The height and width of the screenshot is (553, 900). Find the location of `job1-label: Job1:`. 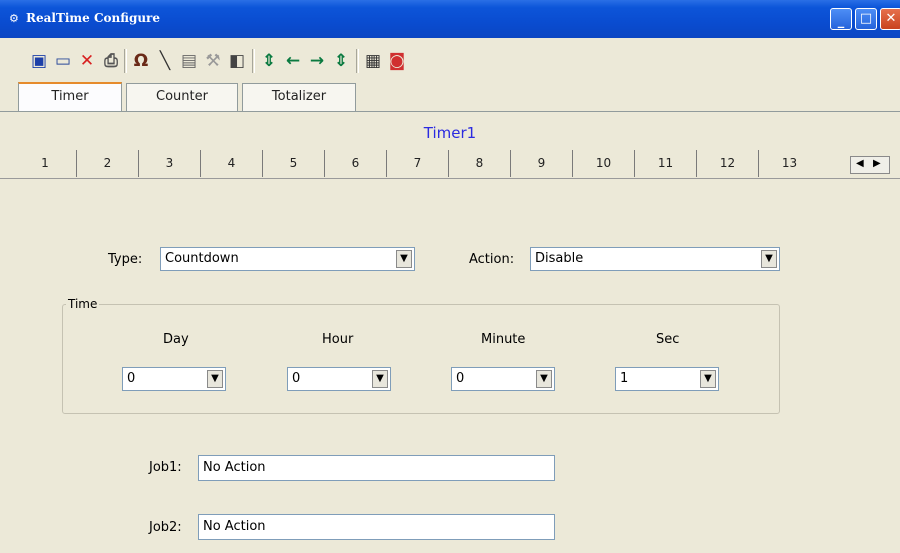

job1-label: Job1: is located at coordinates (165, 467).